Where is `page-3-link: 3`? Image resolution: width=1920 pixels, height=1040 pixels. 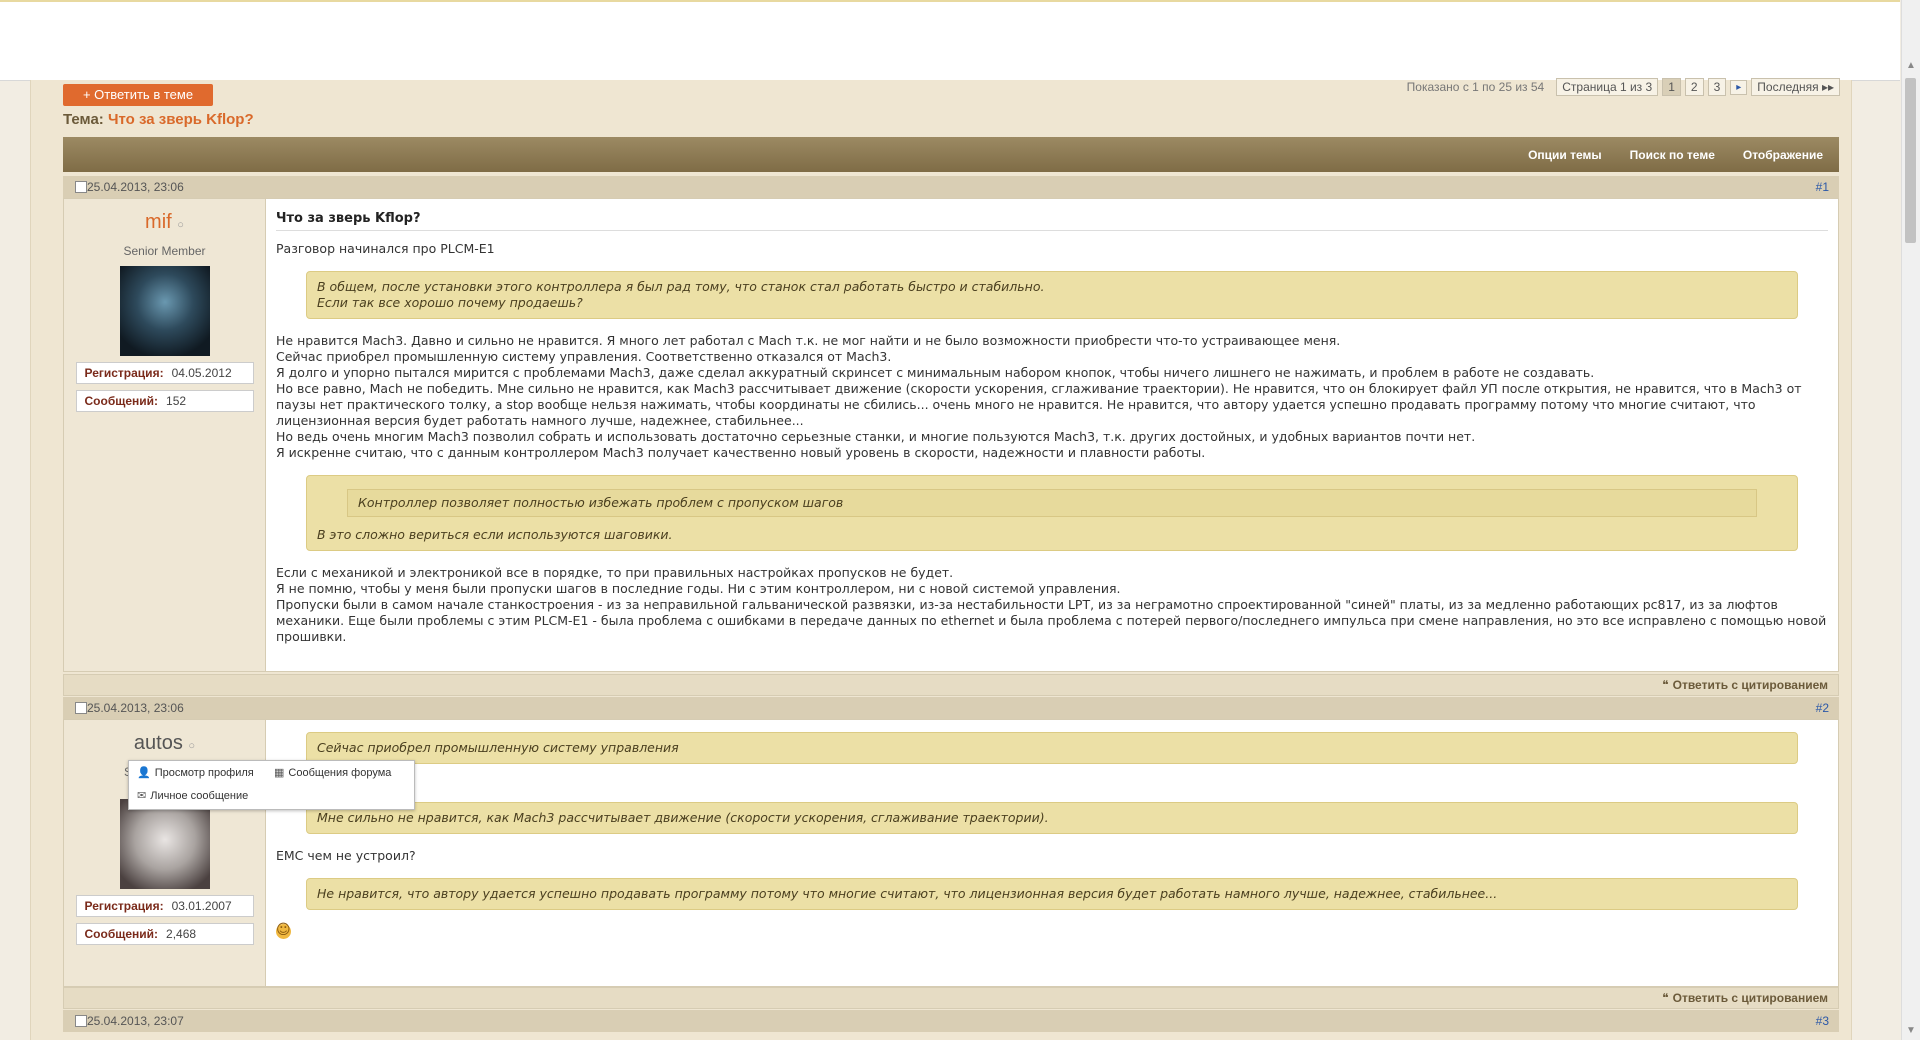
page-3-link: 3 is located at coordinates (1717, 87).